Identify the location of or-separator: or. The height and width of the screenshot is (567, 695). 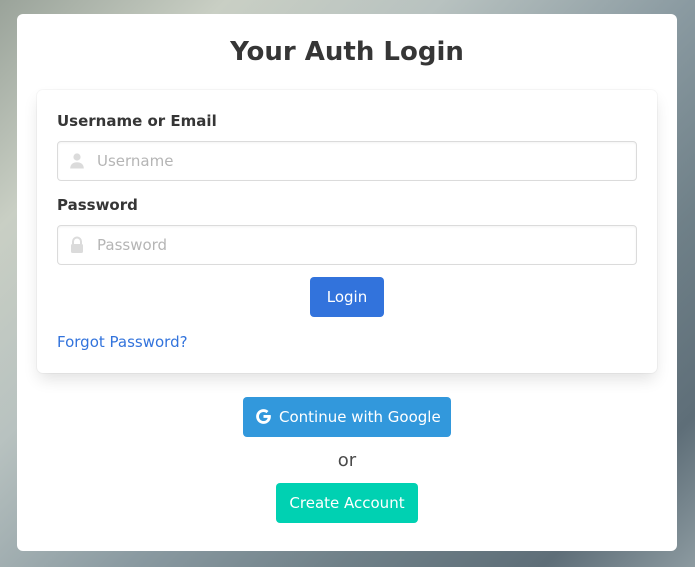
(347, 460).